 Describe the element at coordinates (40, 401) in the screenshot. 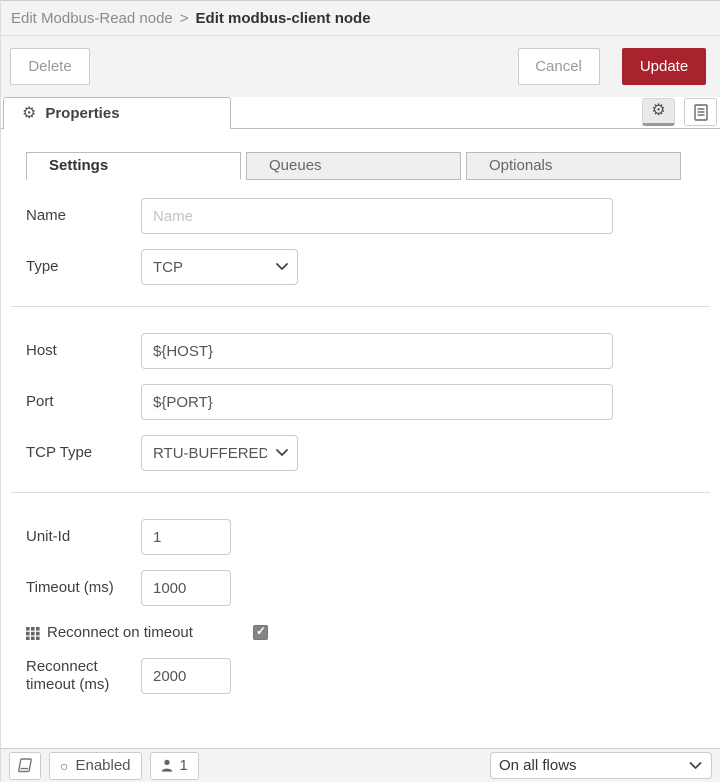

I see `port-label: Port` at that location.